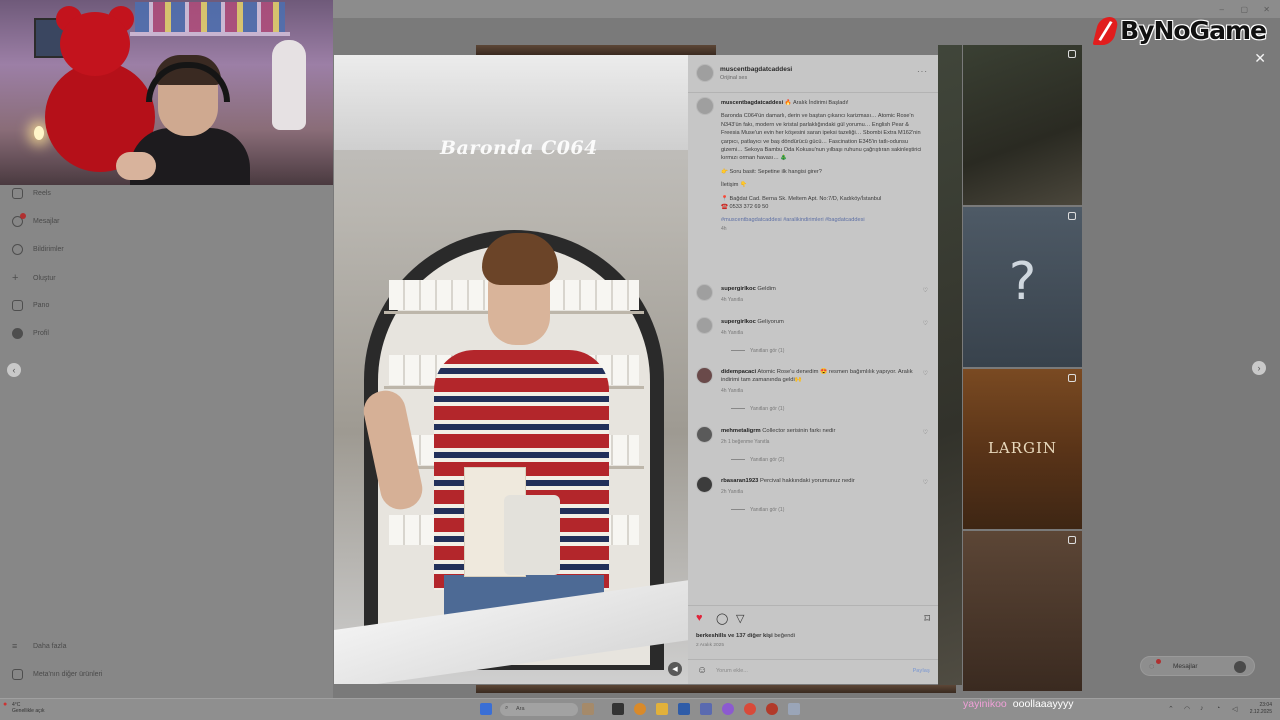  What do you see at coordinates (757, 460) in the screenshot?
I see `view-replies: Yanıtları gör (2)` at bounding box center [757, 460].